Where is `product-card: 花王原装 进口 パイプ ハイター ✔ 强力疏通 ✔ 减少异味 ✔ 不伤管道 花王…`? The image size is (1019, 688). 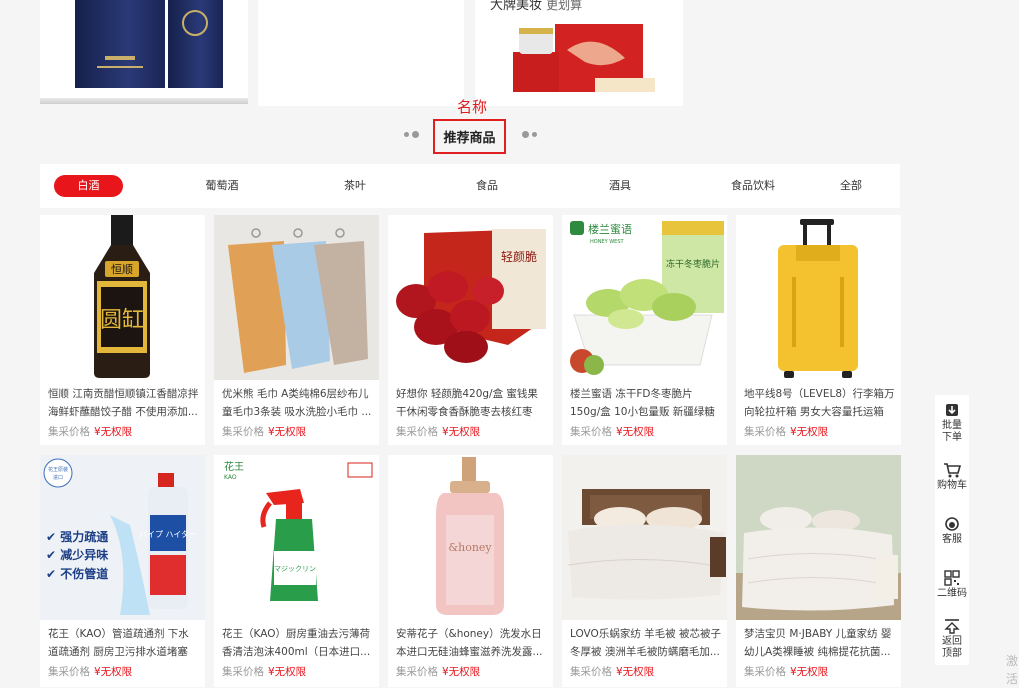
product-card: 花王原装 进口 パイプ ハイター ✔ 强力疏通 ✔ 减少异味 ✔ 不伤管道 花王… is located at coordinates (122, 571).